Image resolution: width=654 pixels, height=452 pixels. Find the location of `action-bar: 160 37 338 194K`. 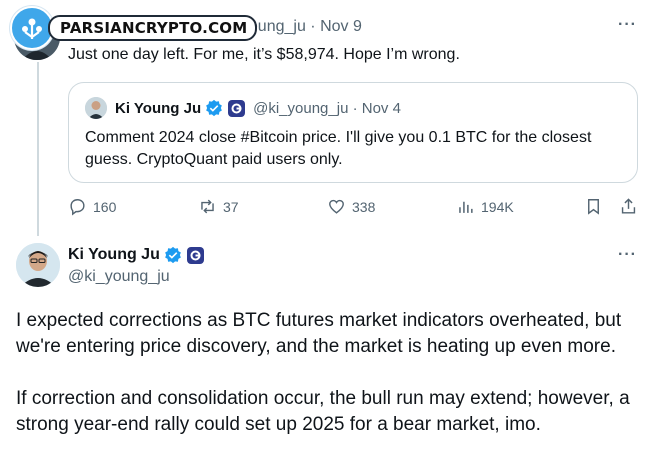

action-bar: 160 37 338 194K is located at coordinates (354, 208).